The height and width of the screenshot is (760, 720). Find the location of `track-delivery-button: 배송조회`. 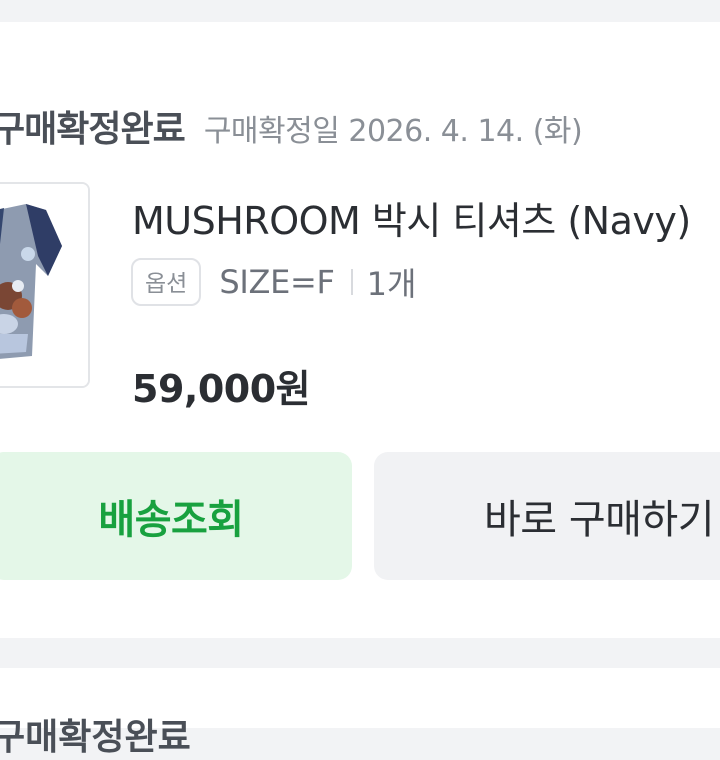

track-delivery-button: 배송조회 is located at coordinates (176, 516).